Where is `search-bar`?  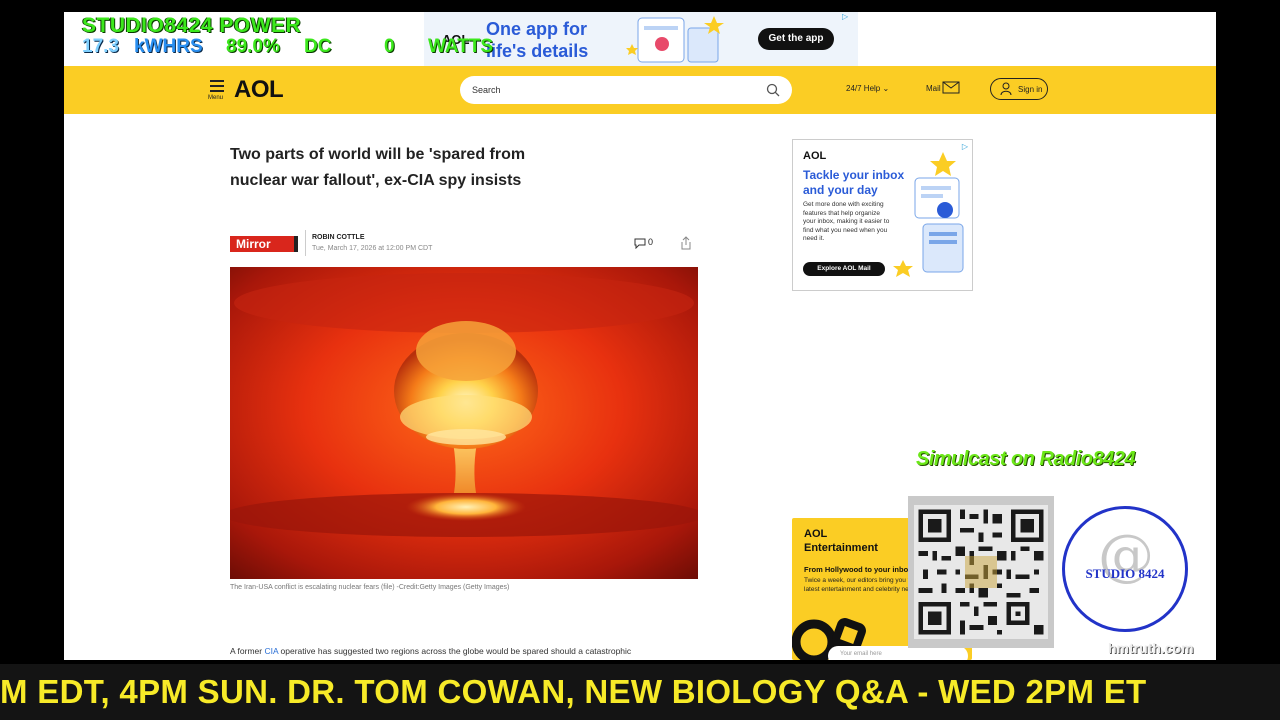
search-bar is located at coordinates (626, 90).